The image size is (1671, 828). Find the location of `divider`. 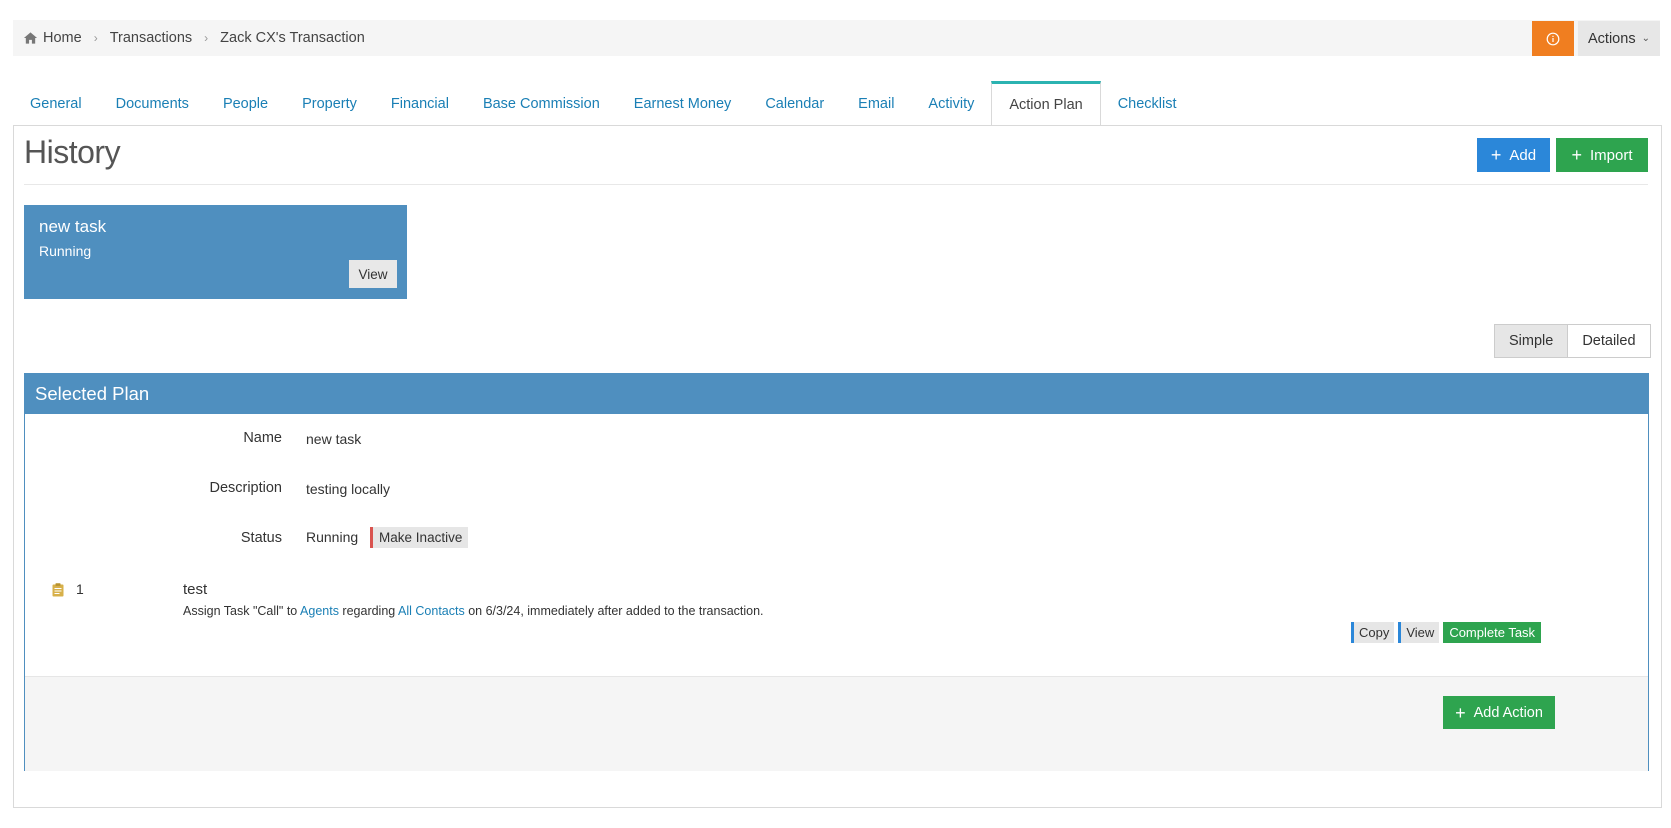

divider is located at coordinates (836, 184).